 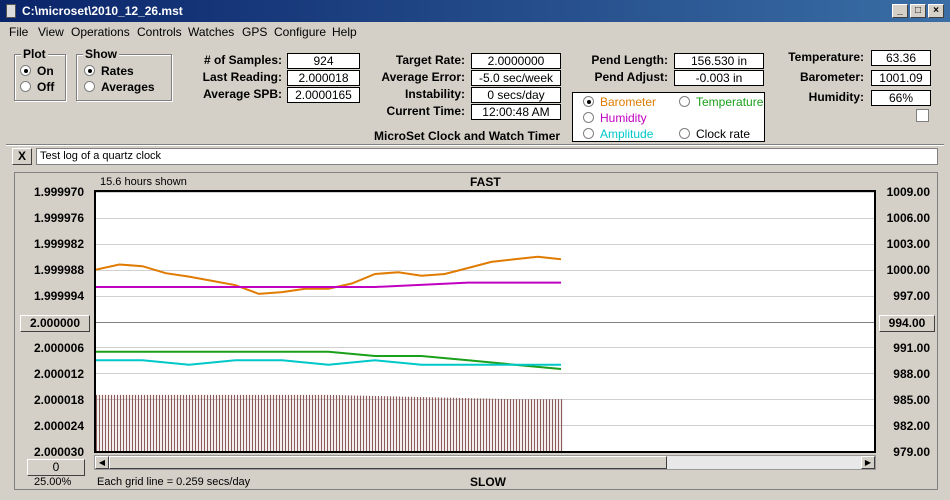 I want to click on scroll-thumb, so click(x=388, y=462).